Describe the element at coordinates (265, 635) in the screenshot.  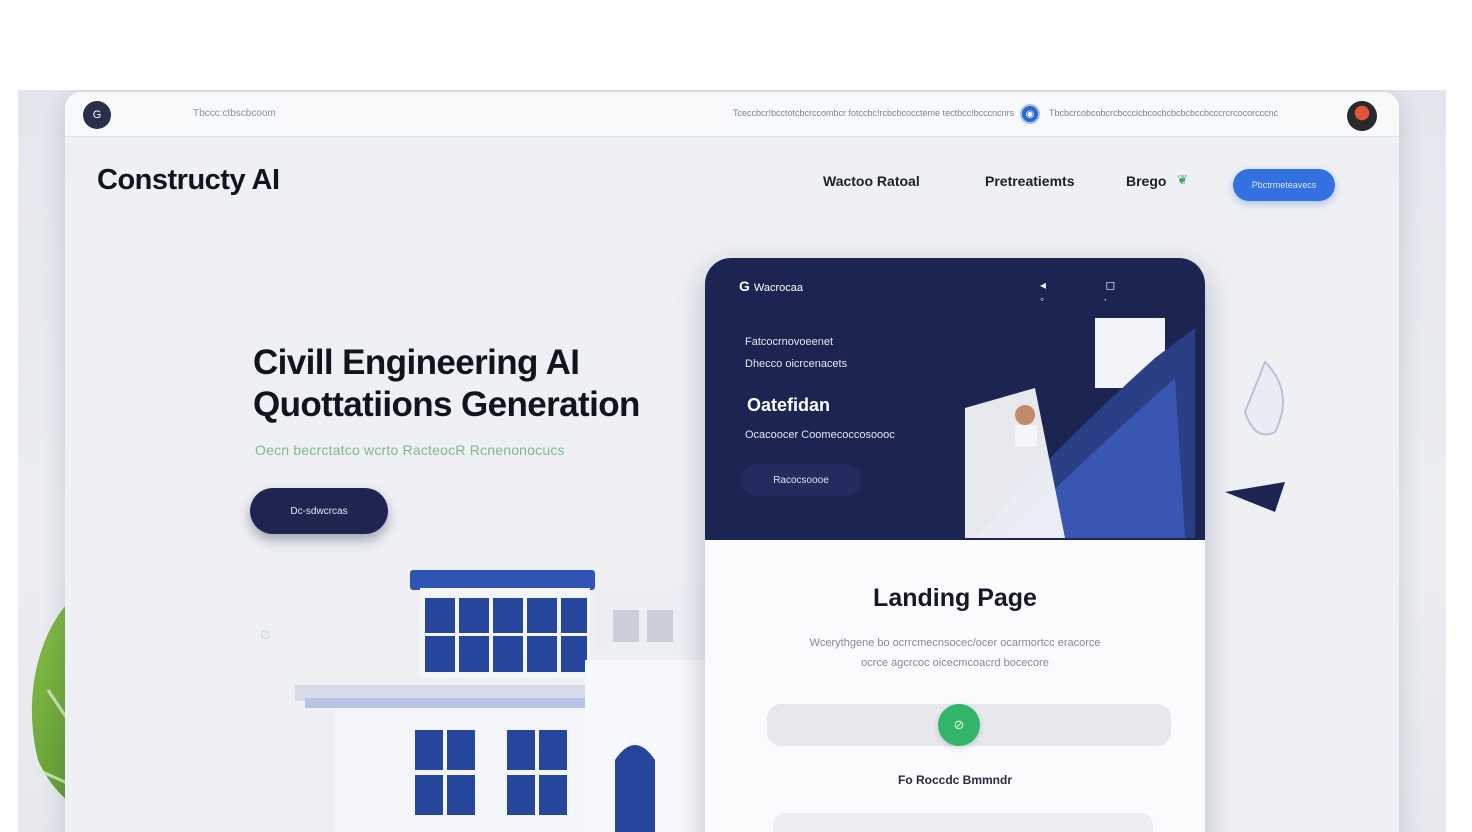
I see `watermark-icon: ∅` at that location.